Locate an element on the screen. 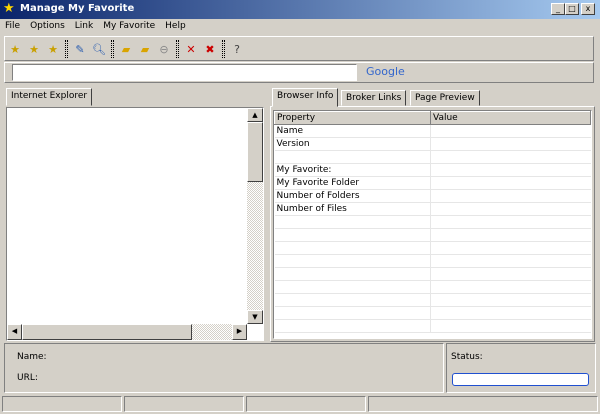 Image resolution: width=600 pixels, height=414 pixels. tab-page-preview: Page Preview is located at coordinates (445, 98).